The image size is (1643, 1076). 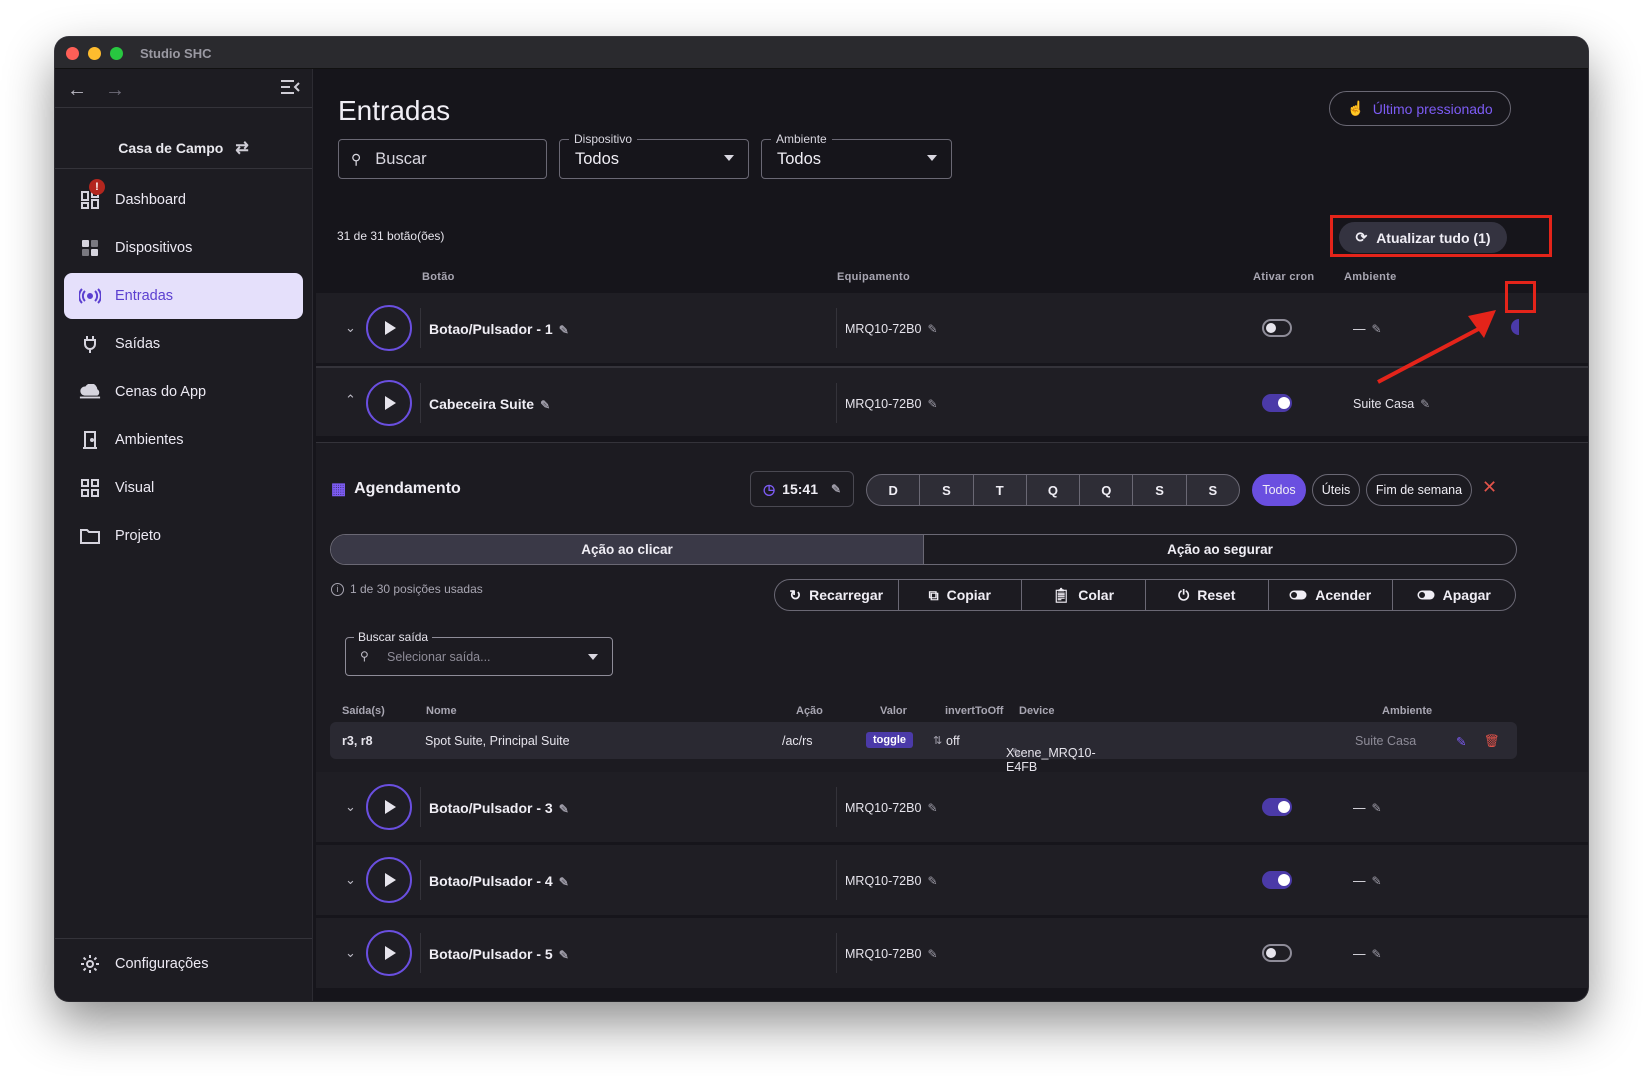 What do you see at coordinates (115, 91) in the screenshot?
I see `forward-arrow-icon: →` at bounding box center [115, 91].